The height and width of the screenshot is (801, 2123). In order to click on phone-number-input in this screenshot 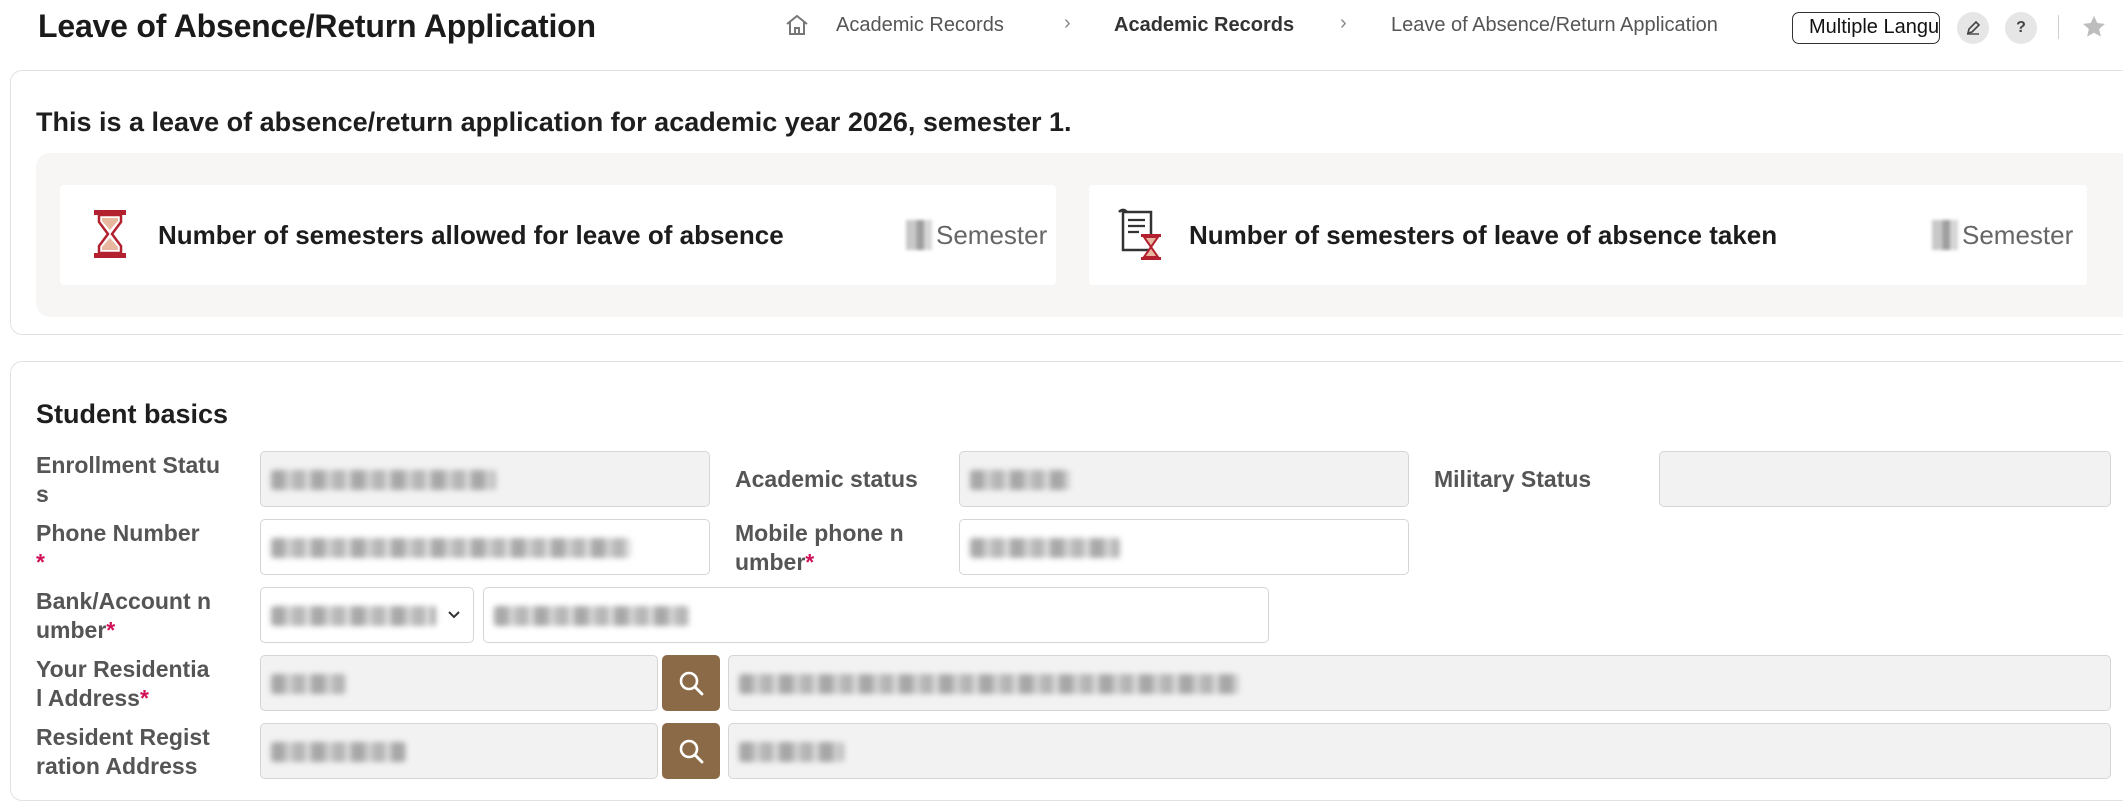, I will do `click(485, 547)`.